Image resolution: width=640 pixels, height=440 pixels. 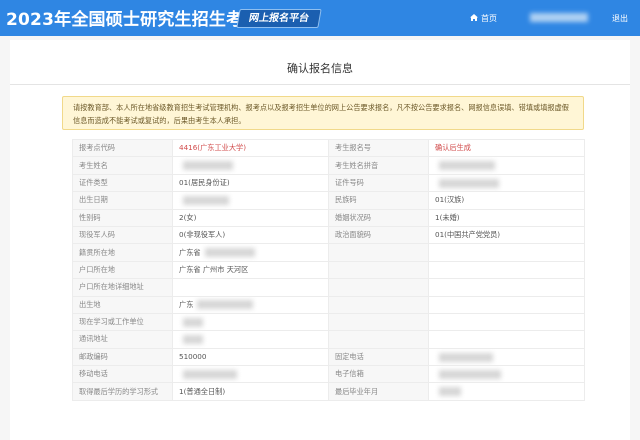 I want to click on field-value: 广东省 广州市 天河区, so click(x=250, y=270).